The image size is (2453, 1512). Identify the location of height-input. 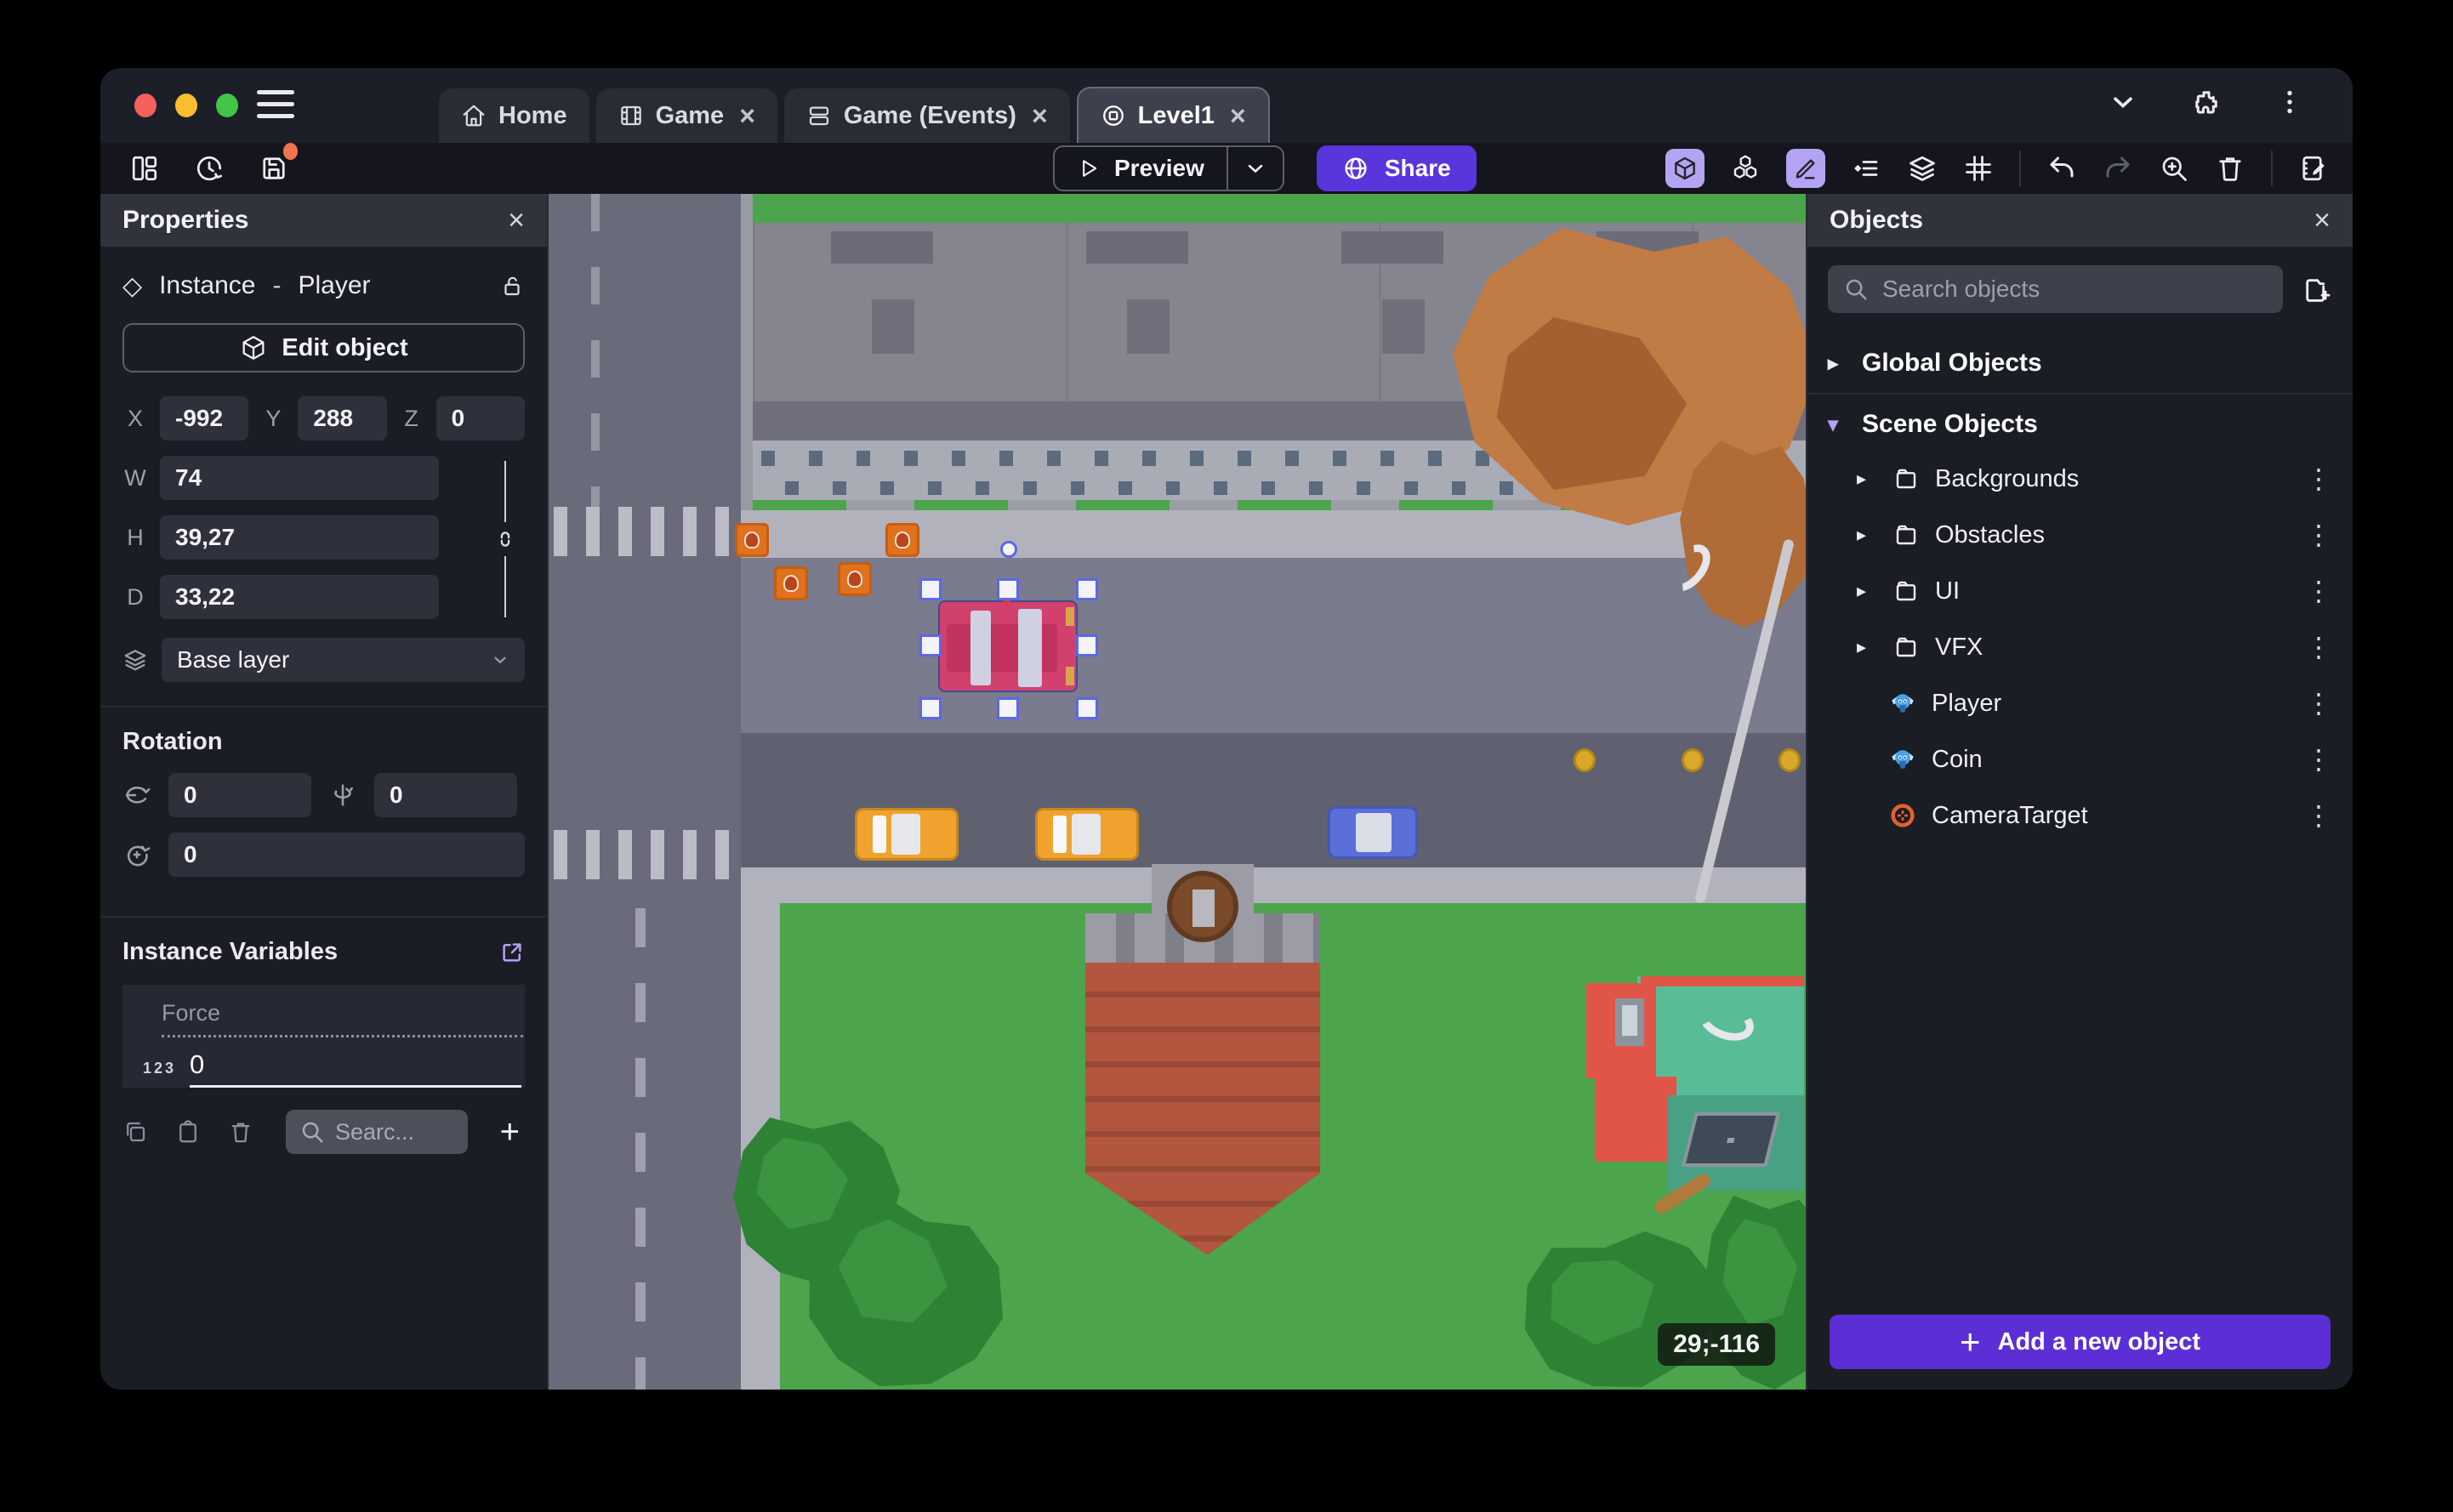
(299, 537).